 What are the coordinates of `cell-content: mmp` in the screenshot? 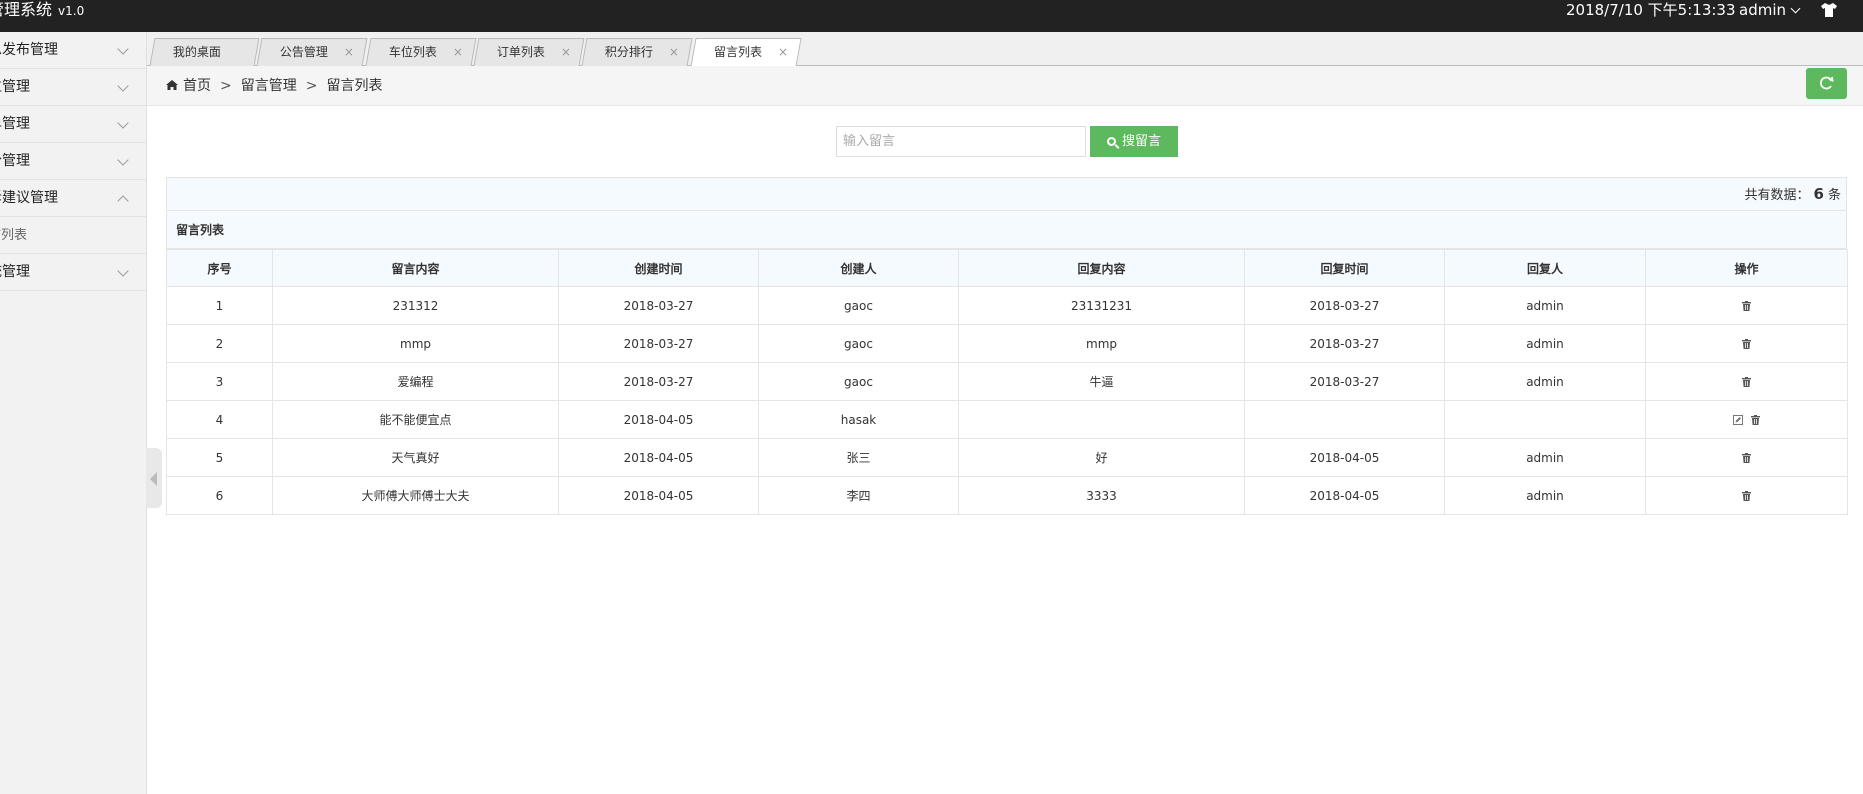 It's located at (415, 343).